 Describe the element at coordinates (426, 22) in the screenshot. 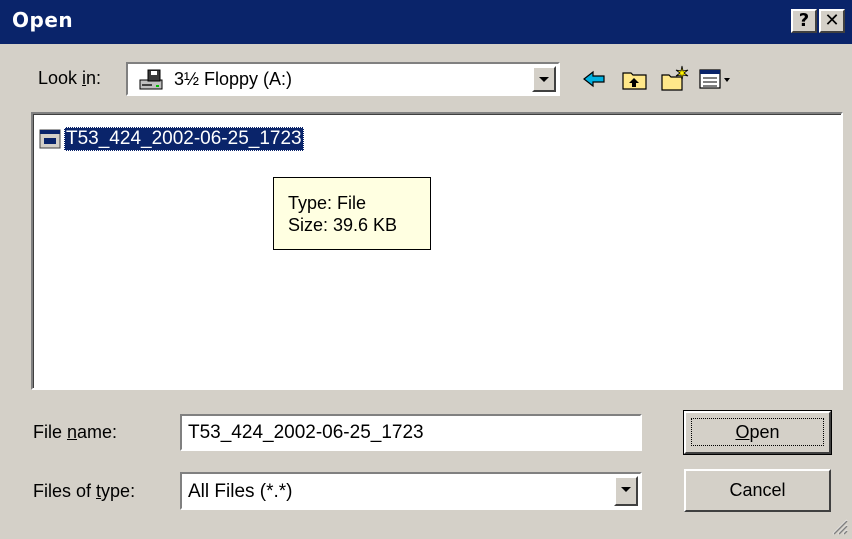

I see `title-bar: Open ? ✕` at that location.